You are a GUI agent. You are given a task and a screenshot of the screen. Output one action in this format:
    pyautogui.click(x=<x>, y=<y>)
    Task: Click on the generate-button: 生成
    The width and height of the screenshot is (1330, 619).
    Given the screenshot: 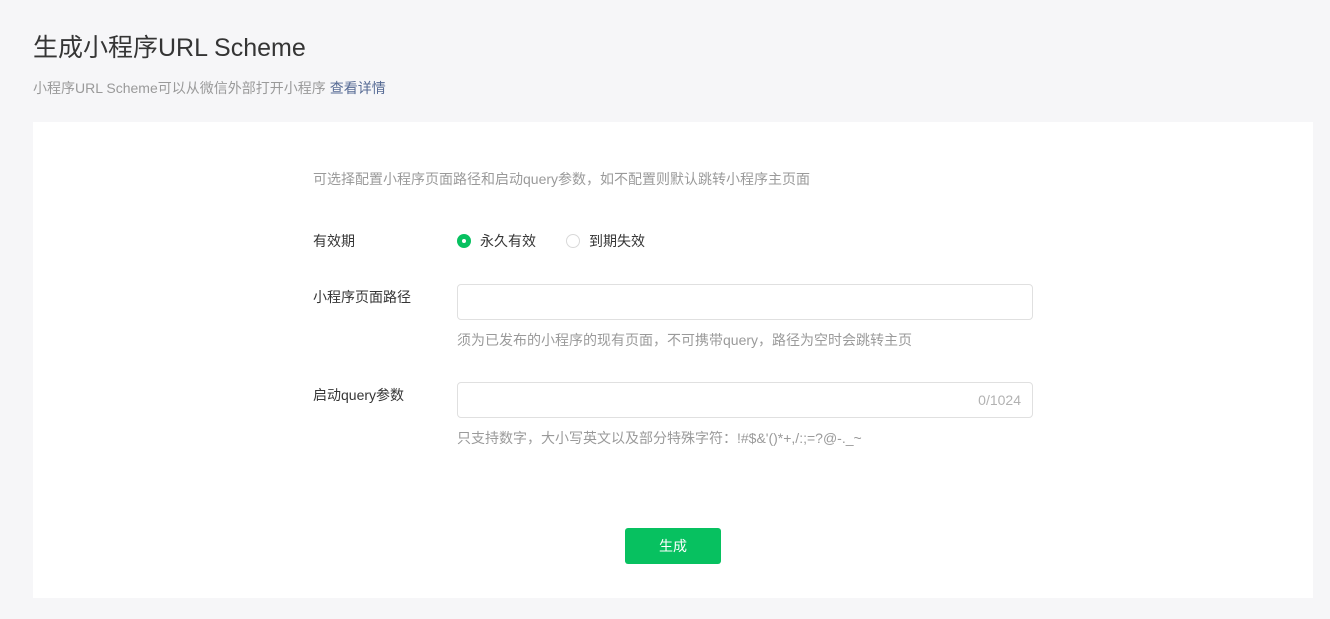 What is the action you would take?
    pyautogui.click(x=673, y=546)
    